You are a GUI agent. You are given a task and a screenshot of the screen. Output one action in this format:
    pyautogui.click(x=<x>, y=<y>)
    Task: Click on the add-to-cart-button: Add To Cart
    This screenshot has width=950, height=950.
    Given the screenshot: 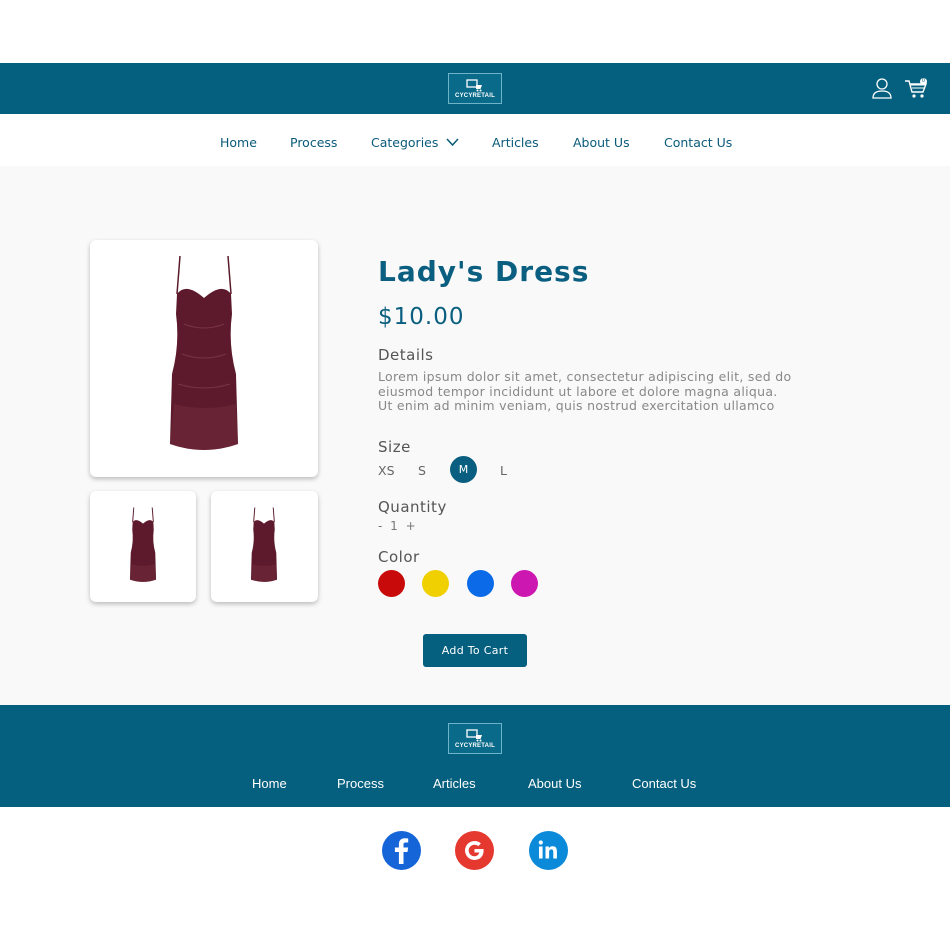 What is the action you would take?
    pyautogui.click(x=475, y=650)
    